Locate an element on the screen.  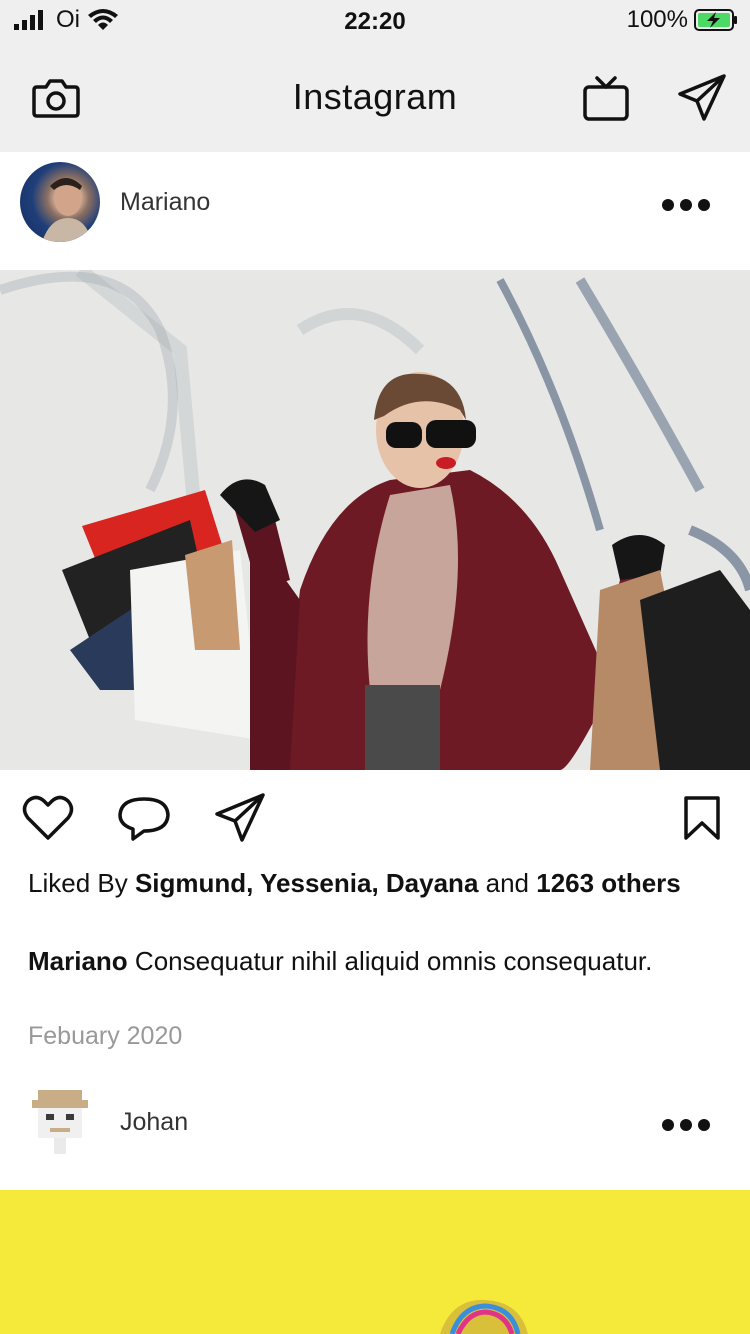
post-header: Mariano is located at coordinates (375, 207).